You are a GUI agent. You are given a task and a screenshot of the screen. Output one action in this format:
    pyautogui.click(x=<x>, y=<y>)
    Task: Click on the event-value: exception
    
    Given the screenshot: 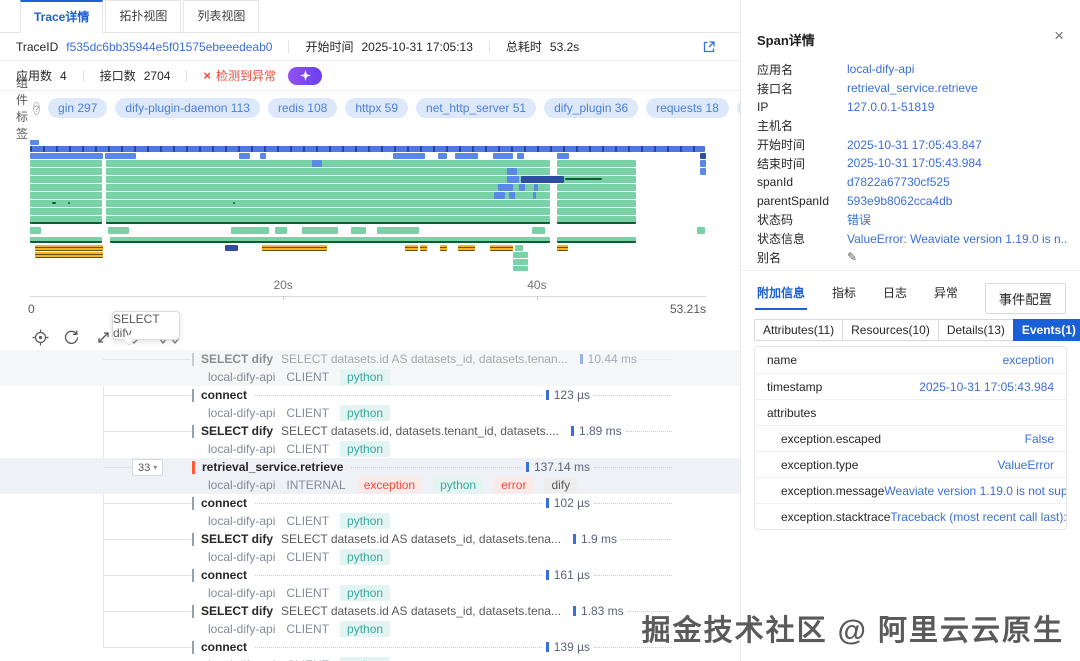 What is the action you would take?
    pyautogui.click(x=1028, y=360)
    